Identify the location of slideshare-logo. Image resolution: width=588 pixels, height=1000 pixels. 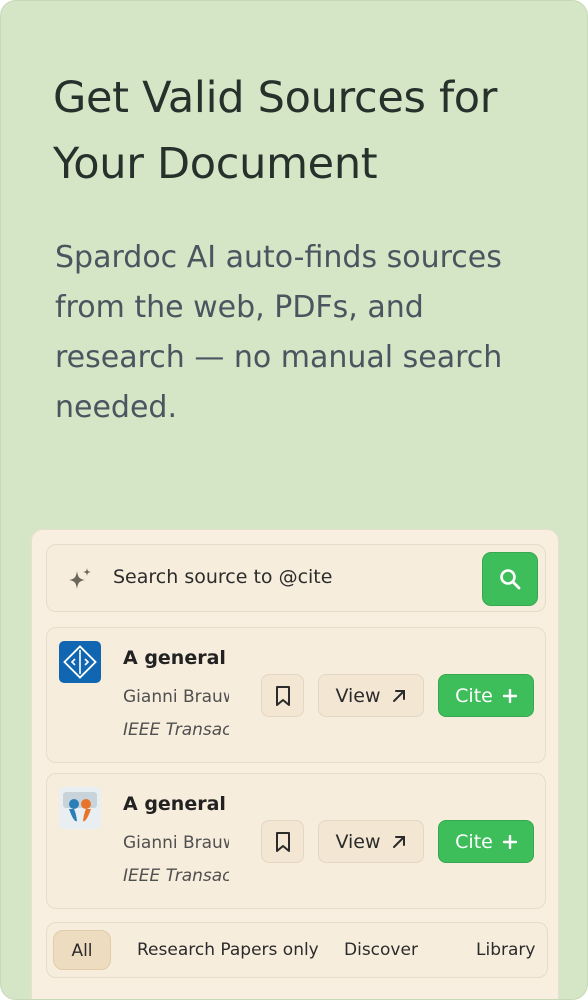
(80, 808).